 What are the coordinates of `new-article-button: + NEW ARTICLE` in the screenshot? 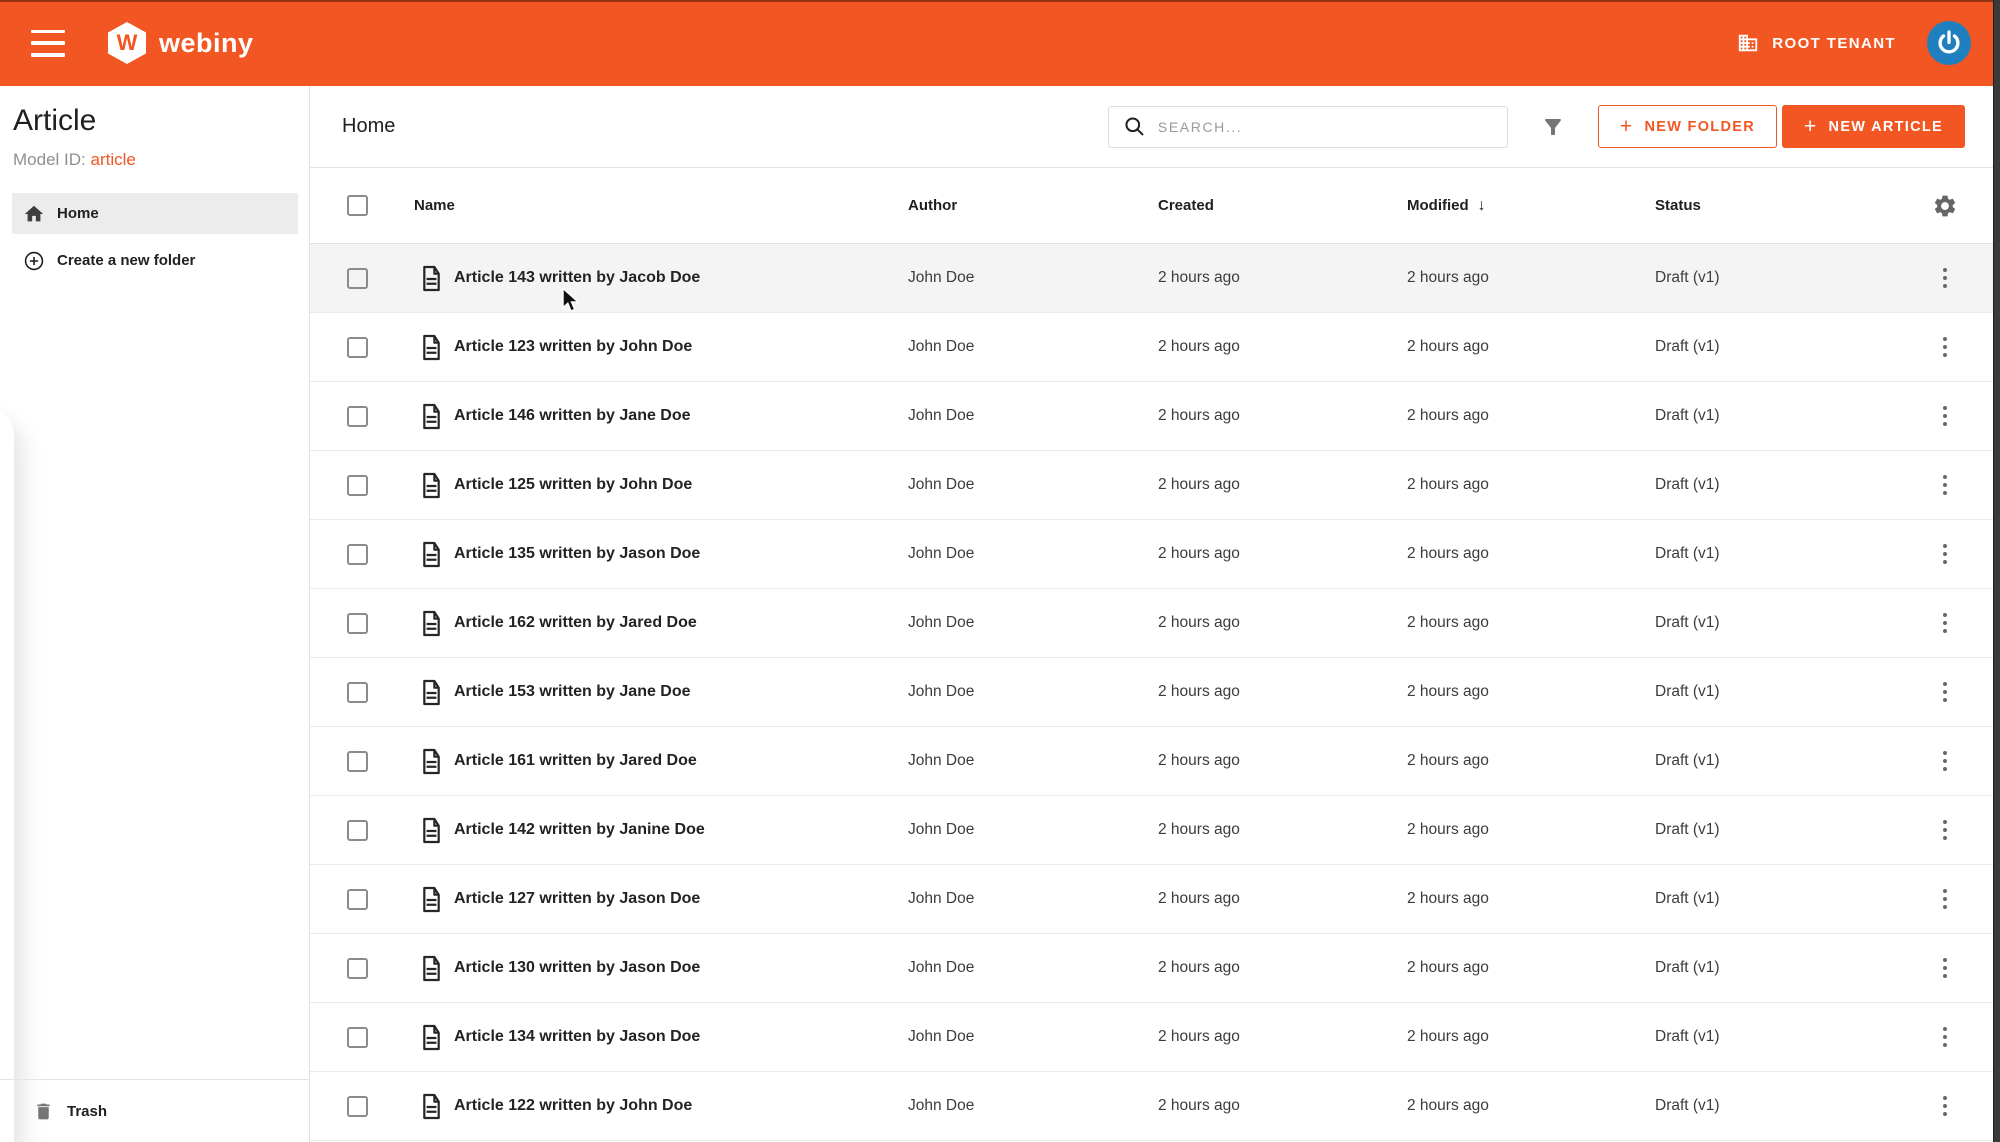 It's located at (1873, 126).